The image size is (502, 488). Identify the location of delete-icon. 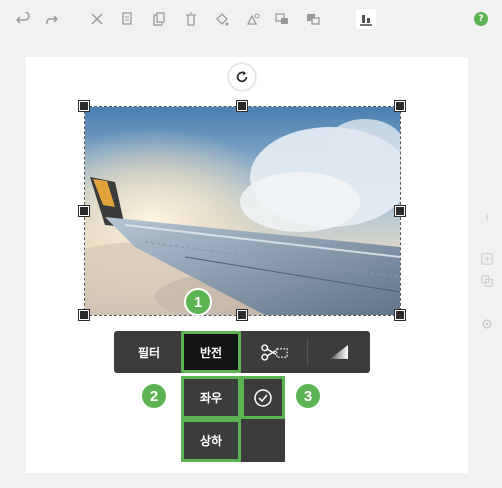
(191, 19).